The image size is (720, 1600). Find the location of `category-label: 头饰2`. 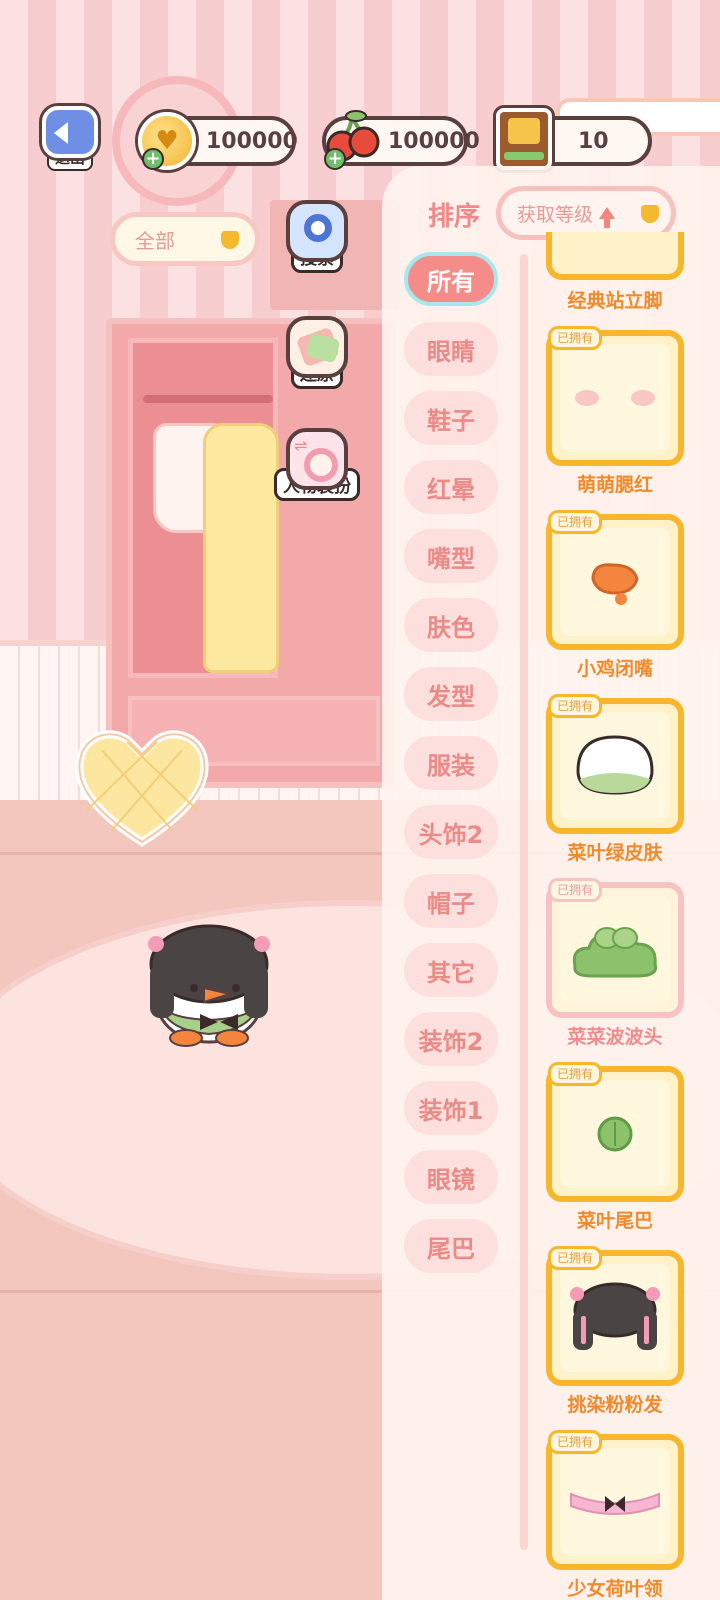

category-label: 头饰2 is located at coordinates (451, 834).